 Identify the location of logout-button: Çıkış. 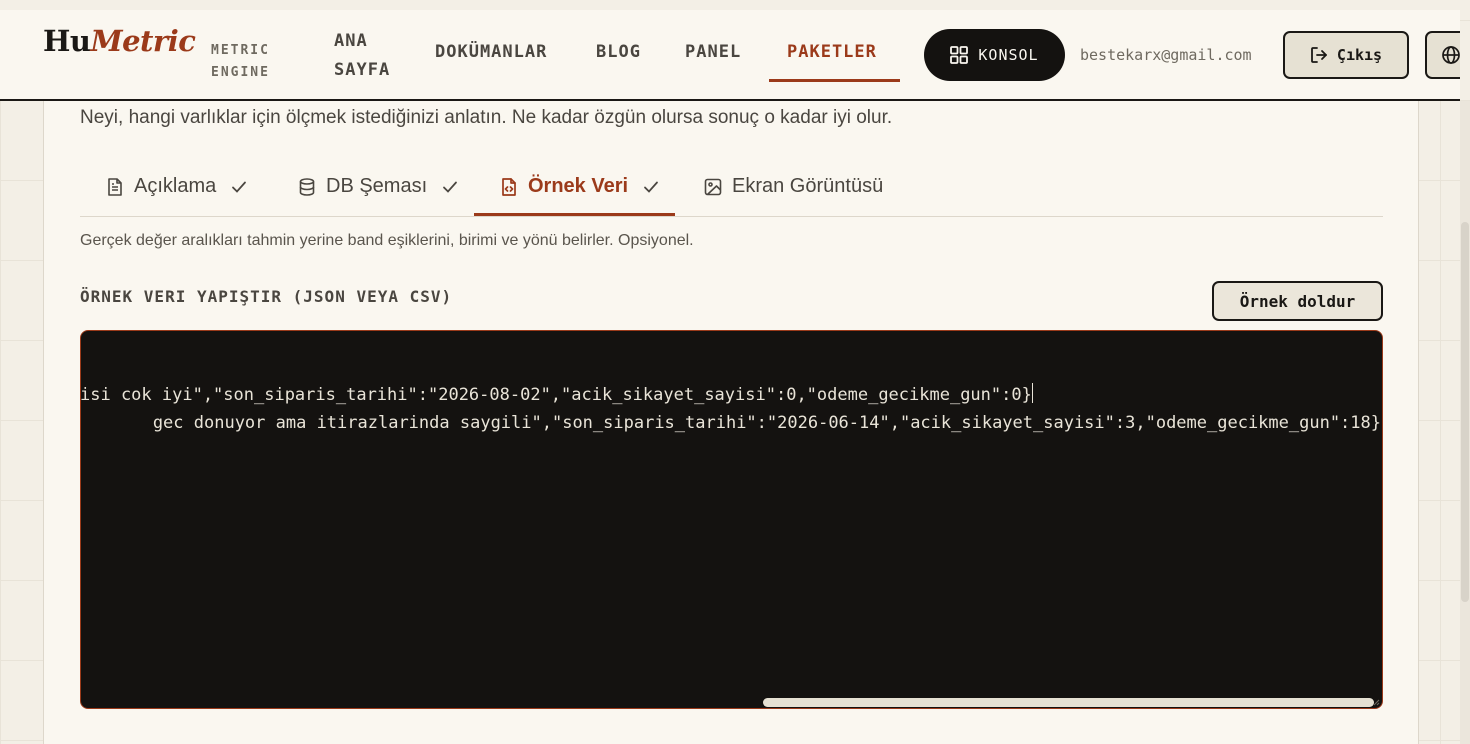
(1346, 55).